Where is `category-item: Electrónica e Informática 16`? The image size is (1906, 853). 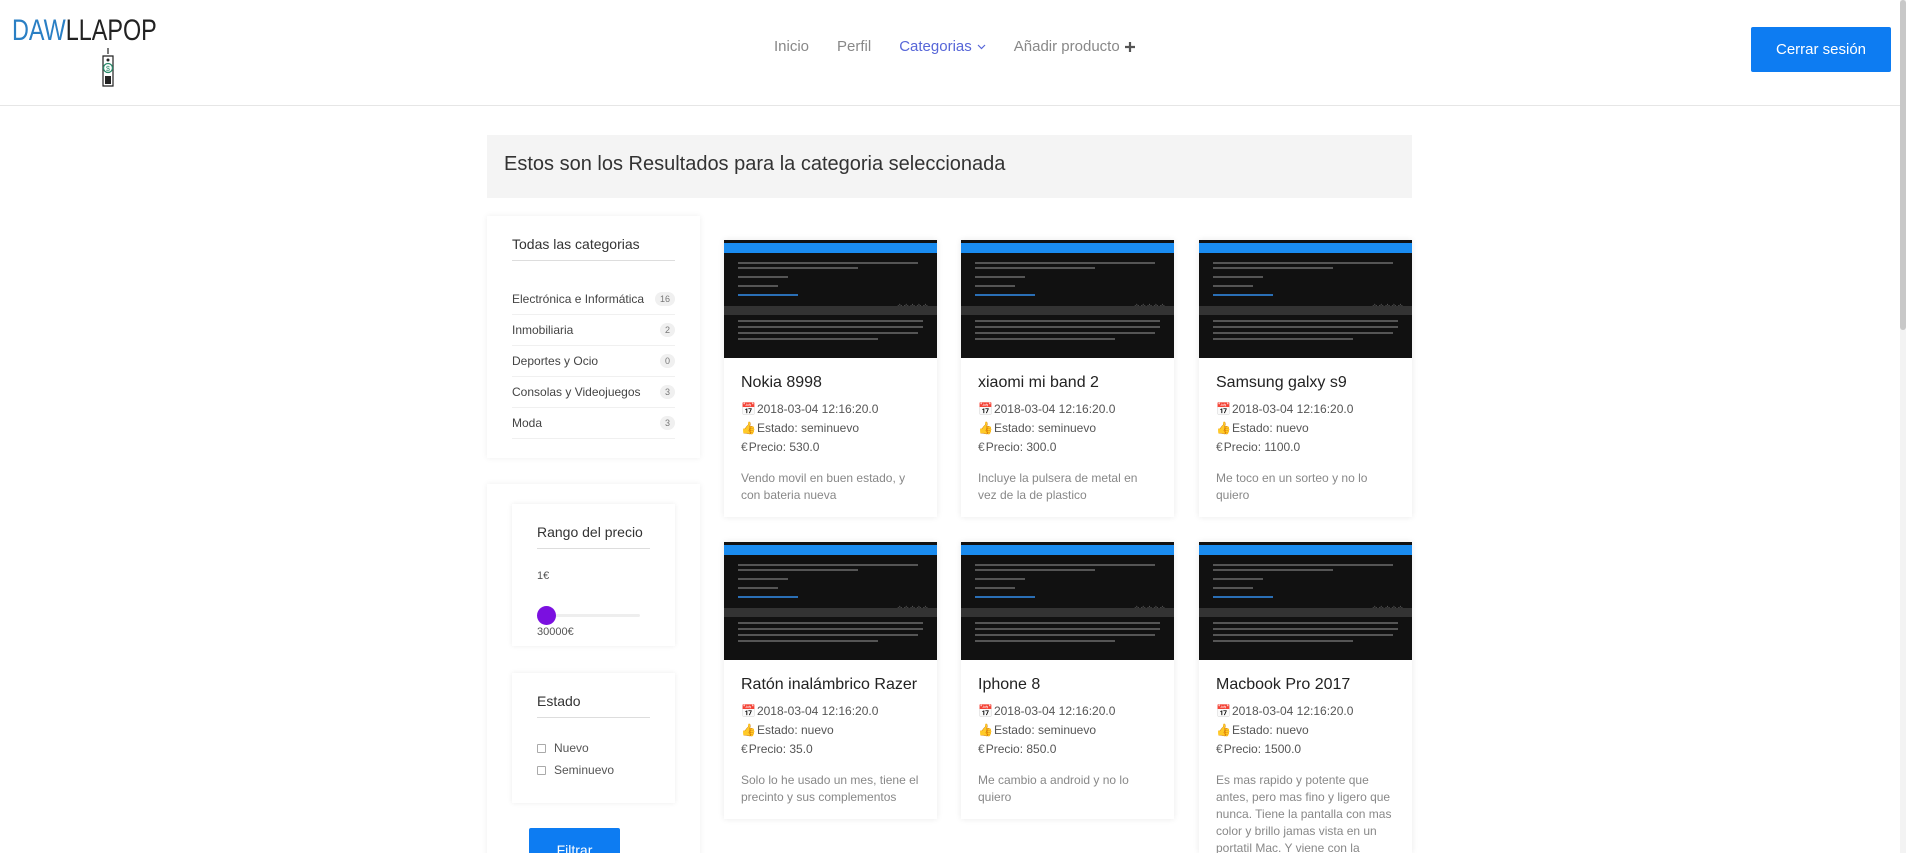
category-item: Electrónica e Informática 16 is located at coordinates (593, 299).